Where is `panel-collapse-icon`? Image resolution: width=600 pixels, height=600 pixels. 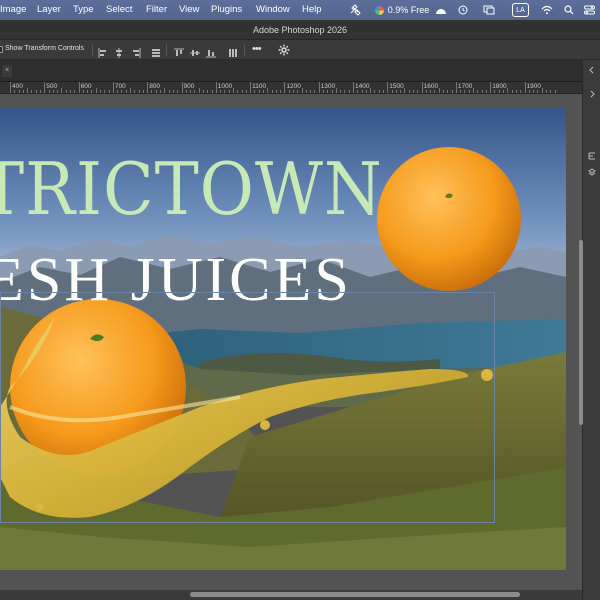
panel-collapse-icon is located at coordinates (592, 70).